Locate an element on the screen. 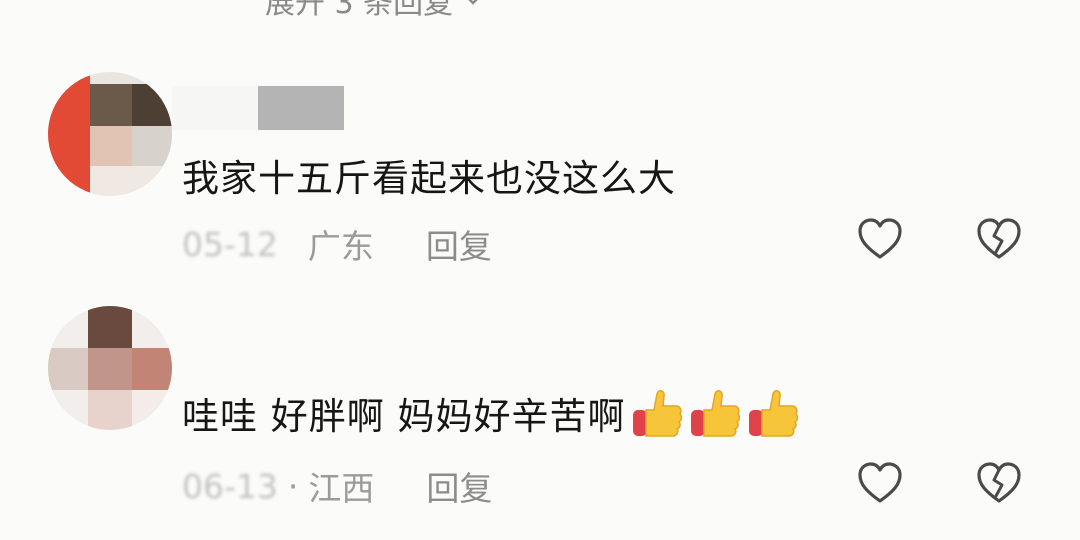  comment-text-content: 哇哇 好胖啊 妈妈好辛苦啊 is located at coordinates (404, 416).